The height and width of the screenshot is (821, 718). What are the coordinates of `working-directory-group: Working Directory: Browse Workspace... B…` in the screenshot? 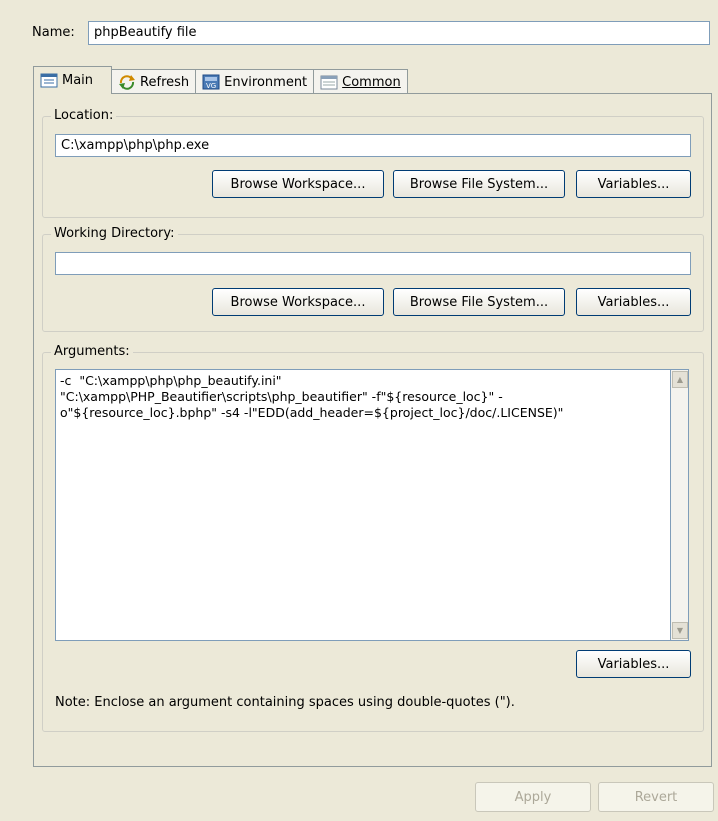 It's located at (373, 279).